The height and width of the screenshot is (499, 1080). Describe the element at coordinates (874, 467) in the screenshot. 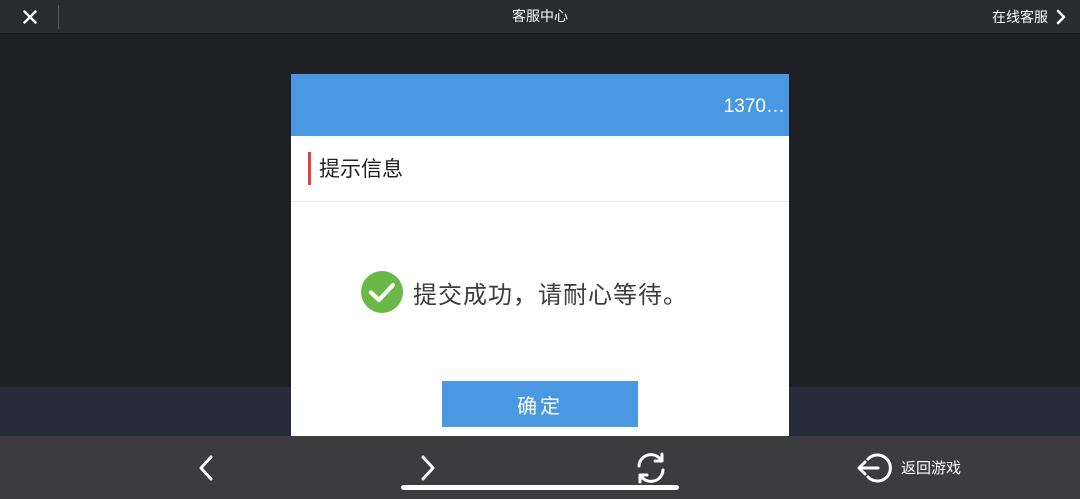

I see `exit-icon` at that location.